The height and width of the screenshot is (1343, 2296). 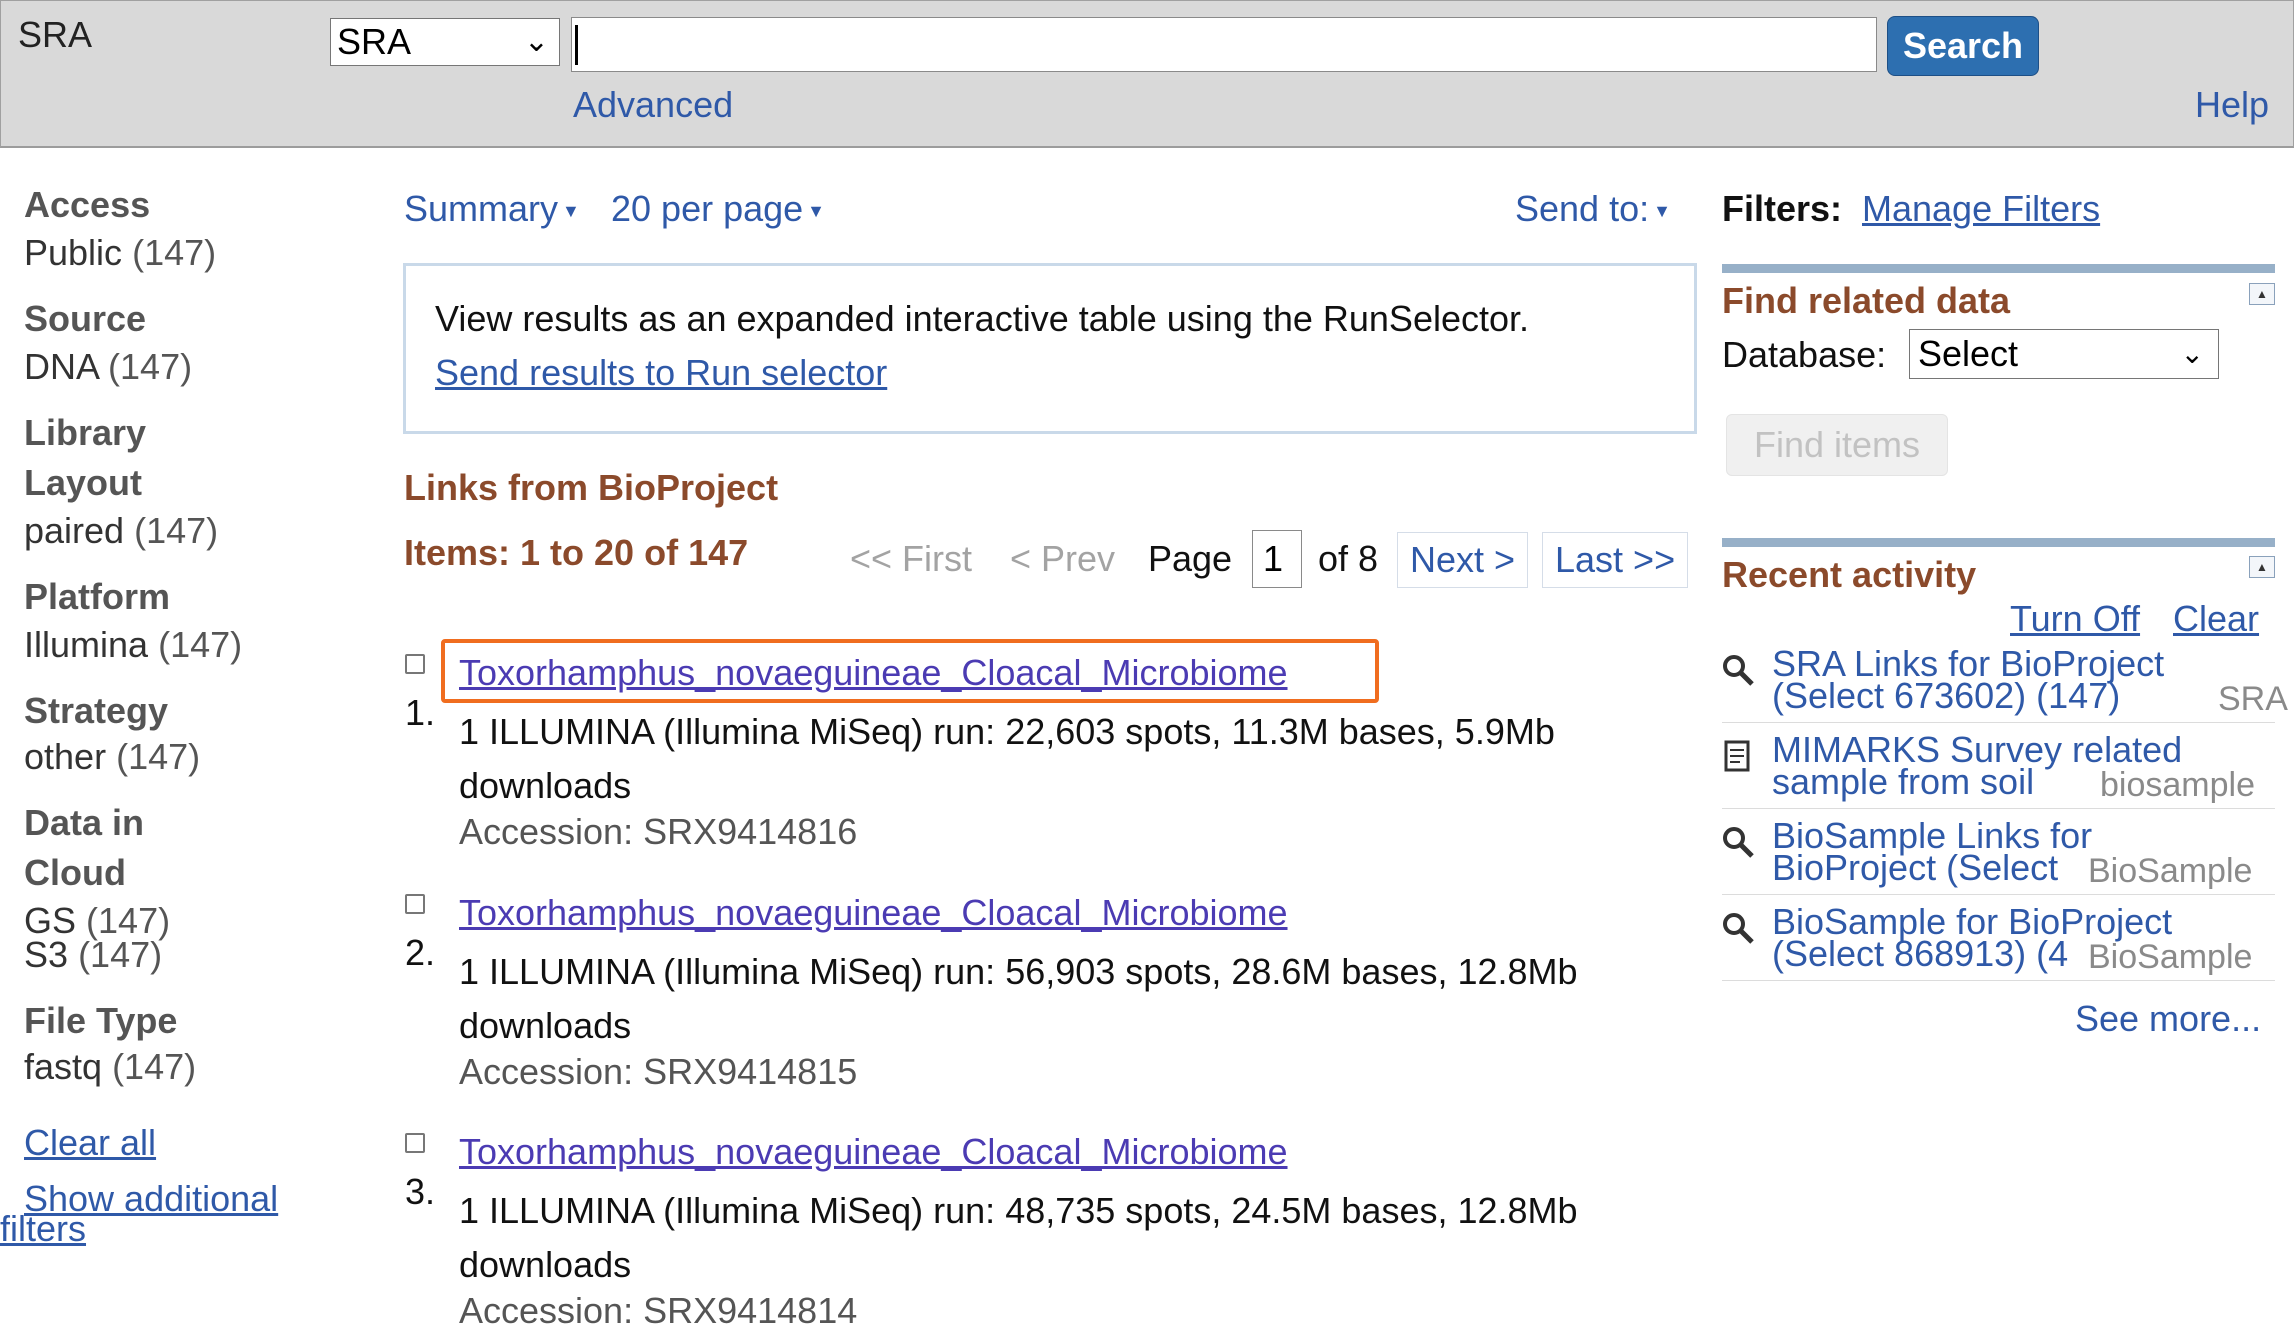 What do you see at coordinates (1946, 696) in the screenshot?
I see `recent-item-link-line2: (Select 673602) (147)` at bounding box center [1946, 696].